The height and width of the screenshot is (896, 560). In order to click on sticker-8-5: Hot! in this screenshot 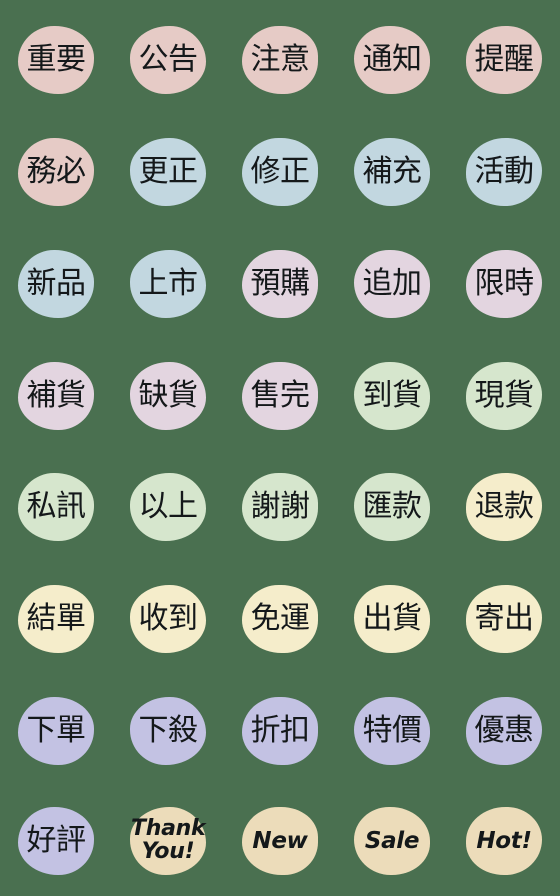, I will do `click(504, 841)`.